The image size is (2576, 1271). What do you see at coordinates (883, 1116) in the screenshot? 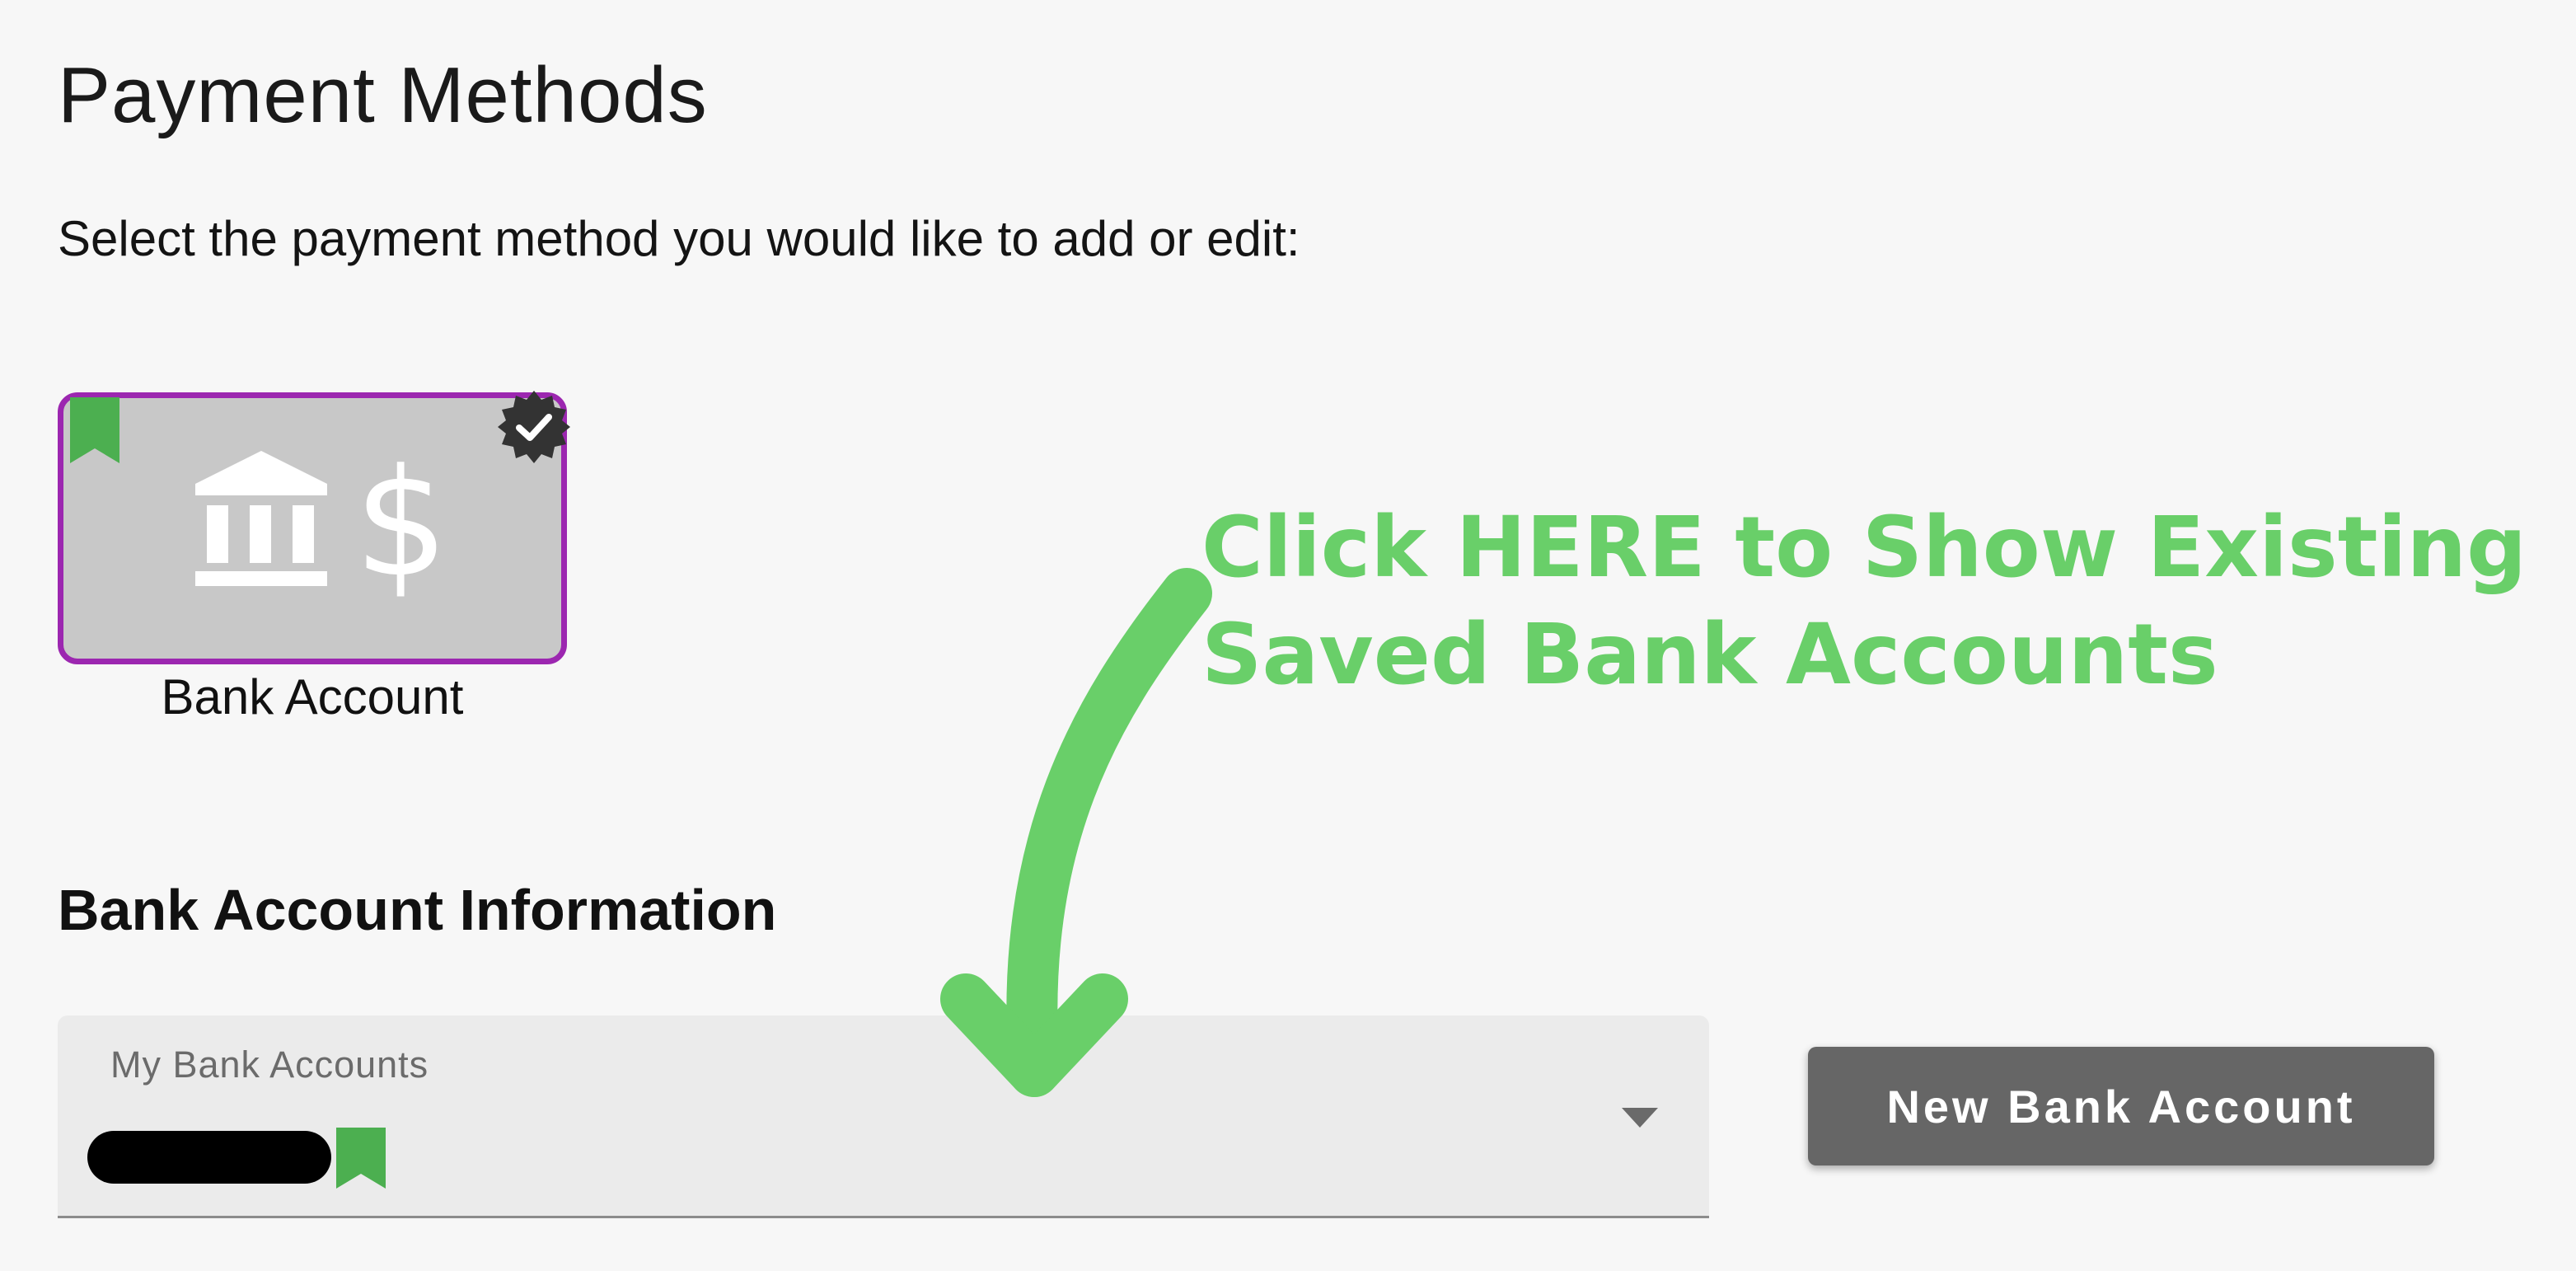
I see `my-bank-accounts-select: My Bank Accounts` at bounding box center [883, 1116].